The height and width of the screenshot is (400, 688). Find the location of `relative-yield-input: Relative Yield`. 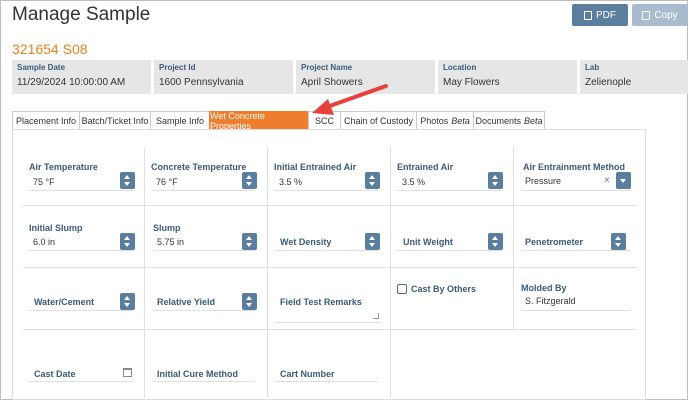

relative-yield-input: Relative Yield is located at coordinates (186, 302).